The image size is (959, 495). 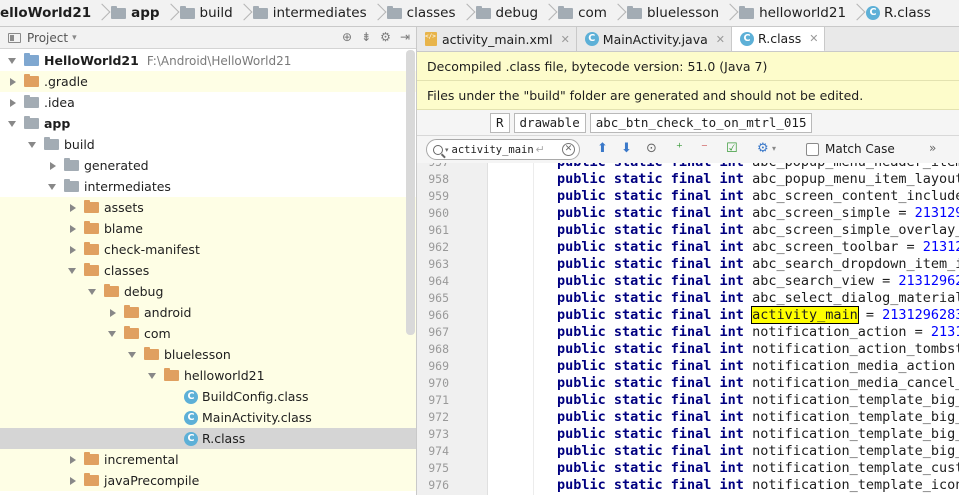 What do you see at coordinates (208, 312) in the screenshot?
I see `tree-item: android` at bounding box center [208, 312].